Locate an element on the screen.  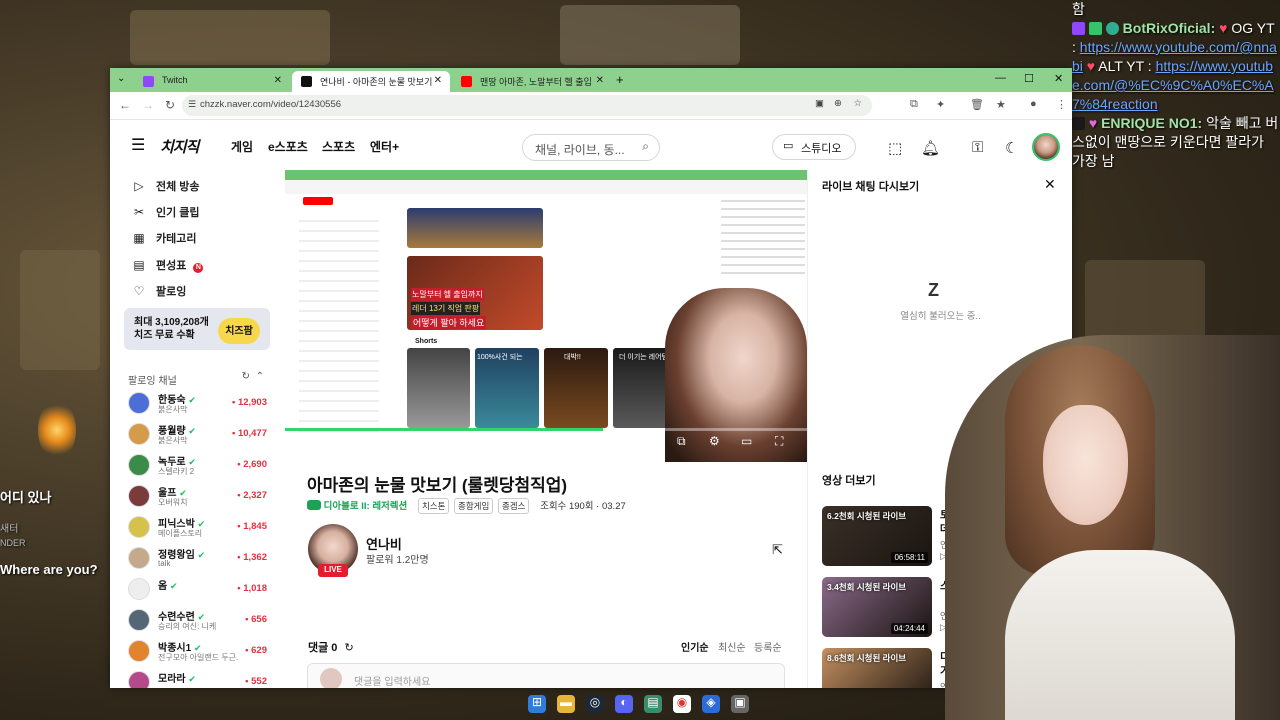
following-channel: 피닉스박 ✔ 메이플스토리 • 1,845 is located at coordinates (200, 528).